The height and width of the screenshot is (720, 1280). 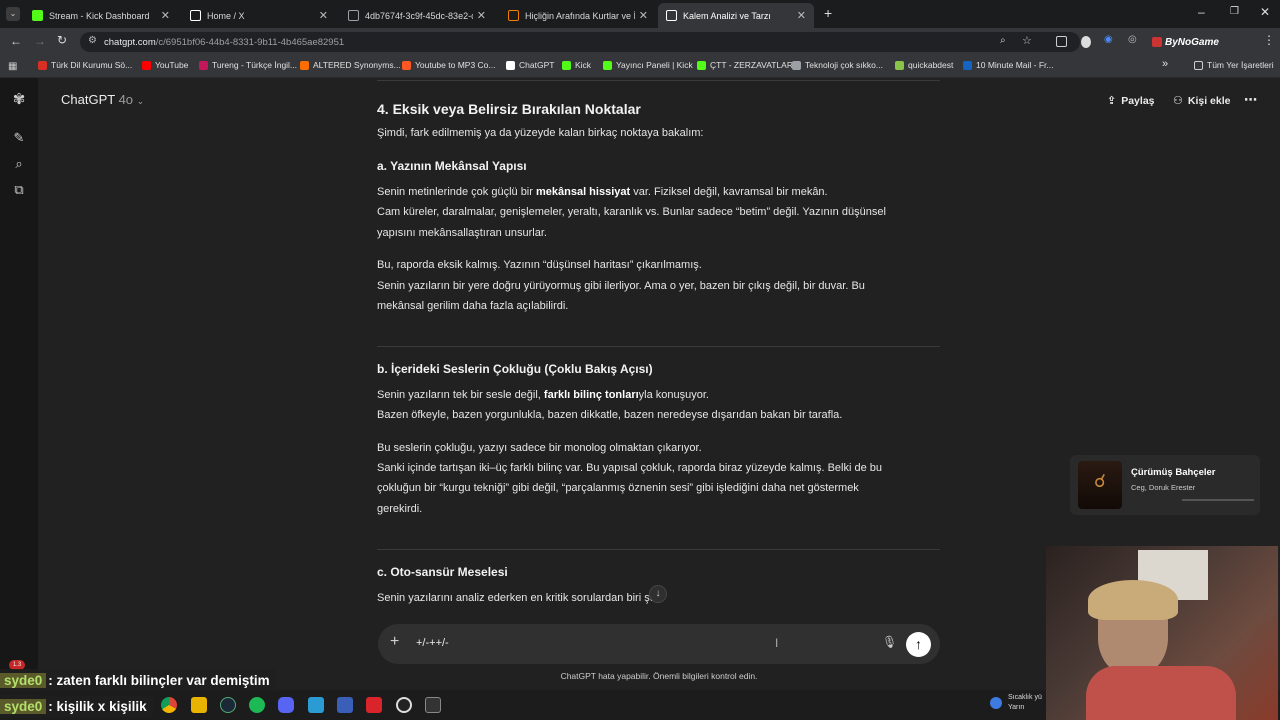 I want to click on share-button: ⇪ Paylaş, so click(x=1131, y=101).